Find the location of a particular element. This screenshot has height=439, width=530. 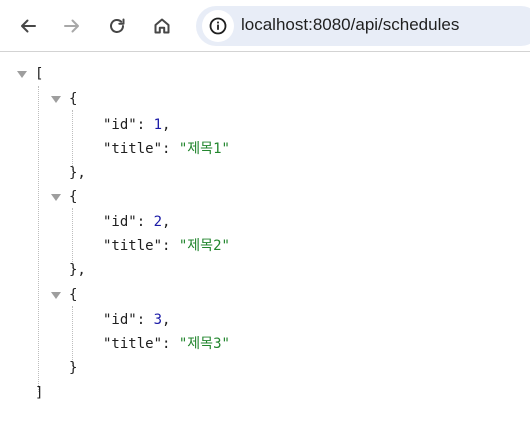

json-property-title-3: "title": "제목3" is located at coordinates (166, 344).